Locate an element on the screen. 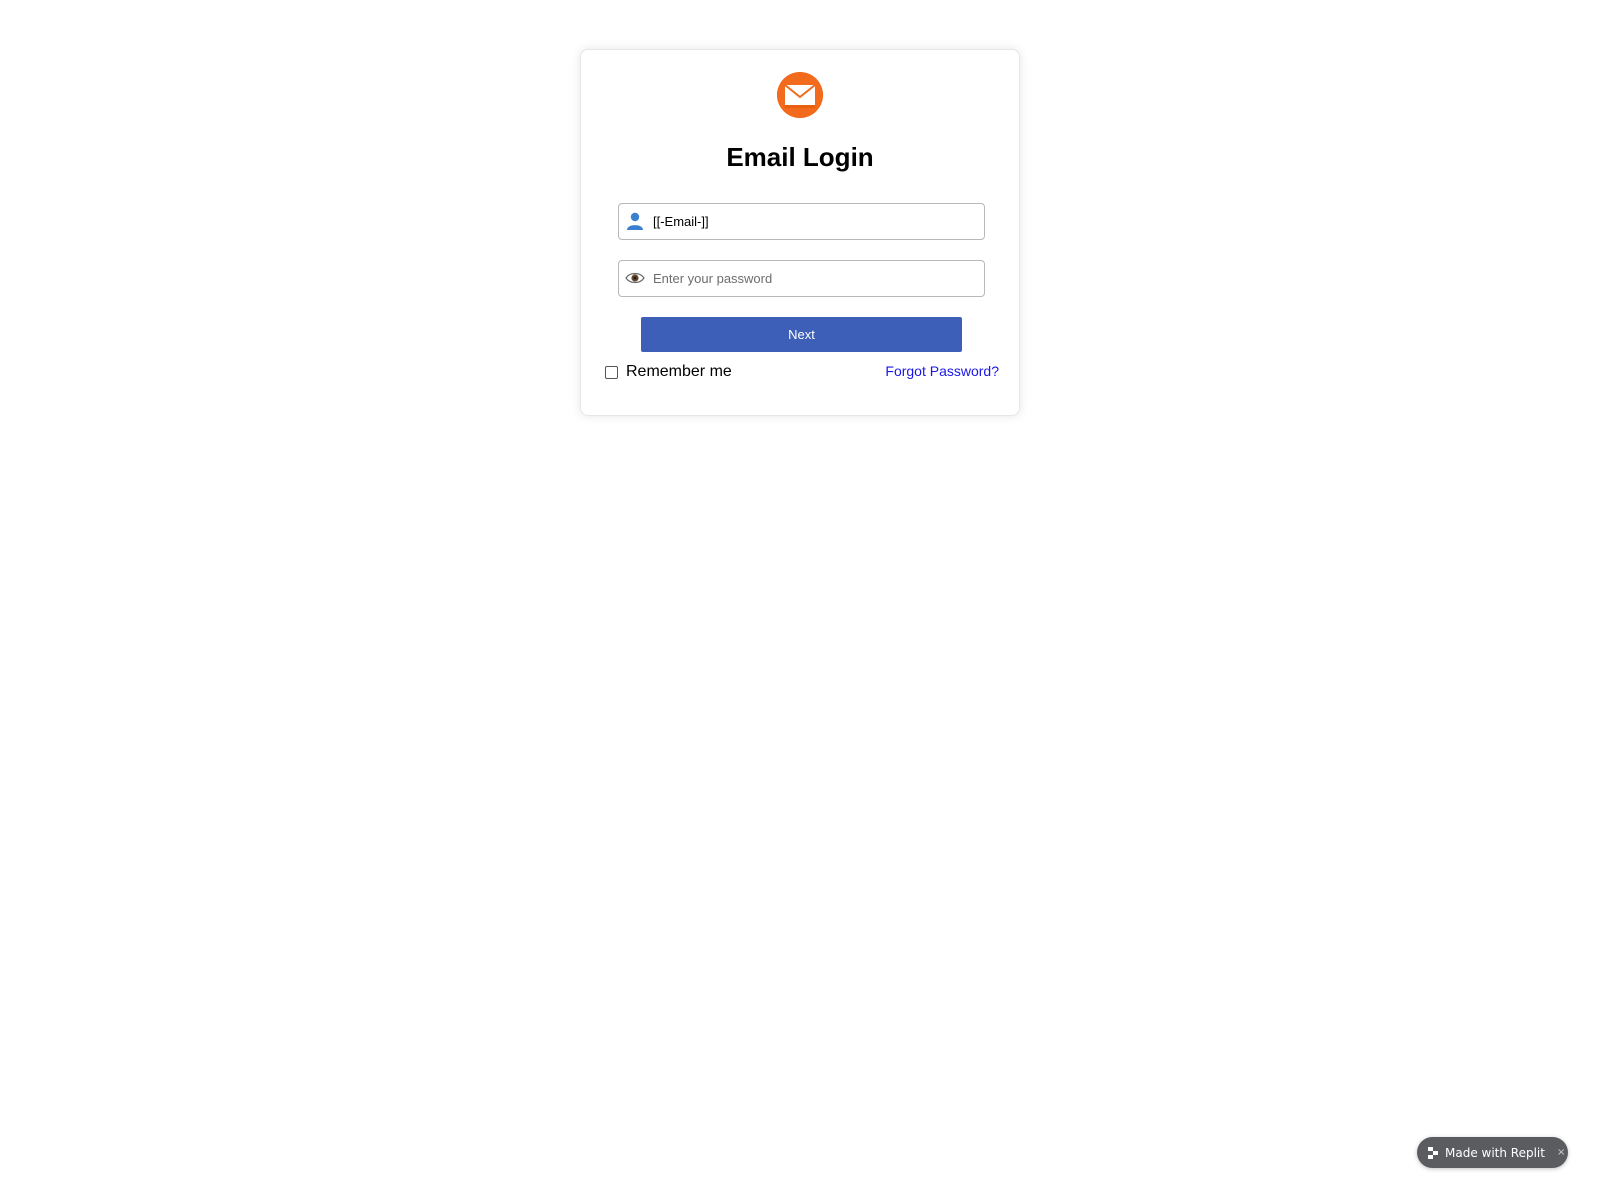 Image resolution: width=1600 pixels, height=1200 pixels. remember-checkbox is located at coordinates (611, 372).